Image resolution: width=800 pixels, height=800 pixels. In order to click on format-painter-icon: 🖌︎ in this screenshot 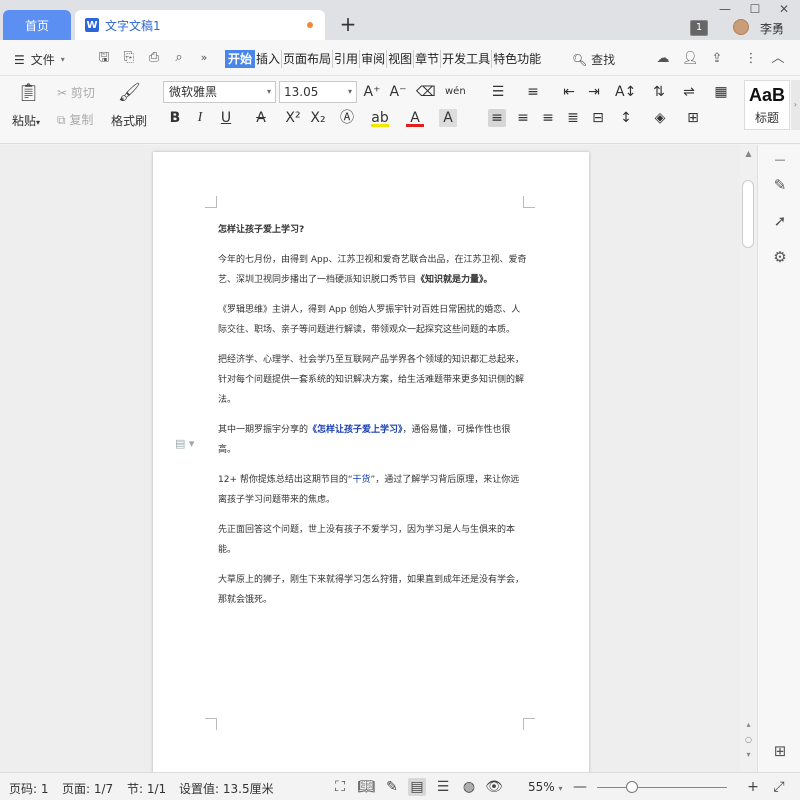, I will do `click(129, 93)`.